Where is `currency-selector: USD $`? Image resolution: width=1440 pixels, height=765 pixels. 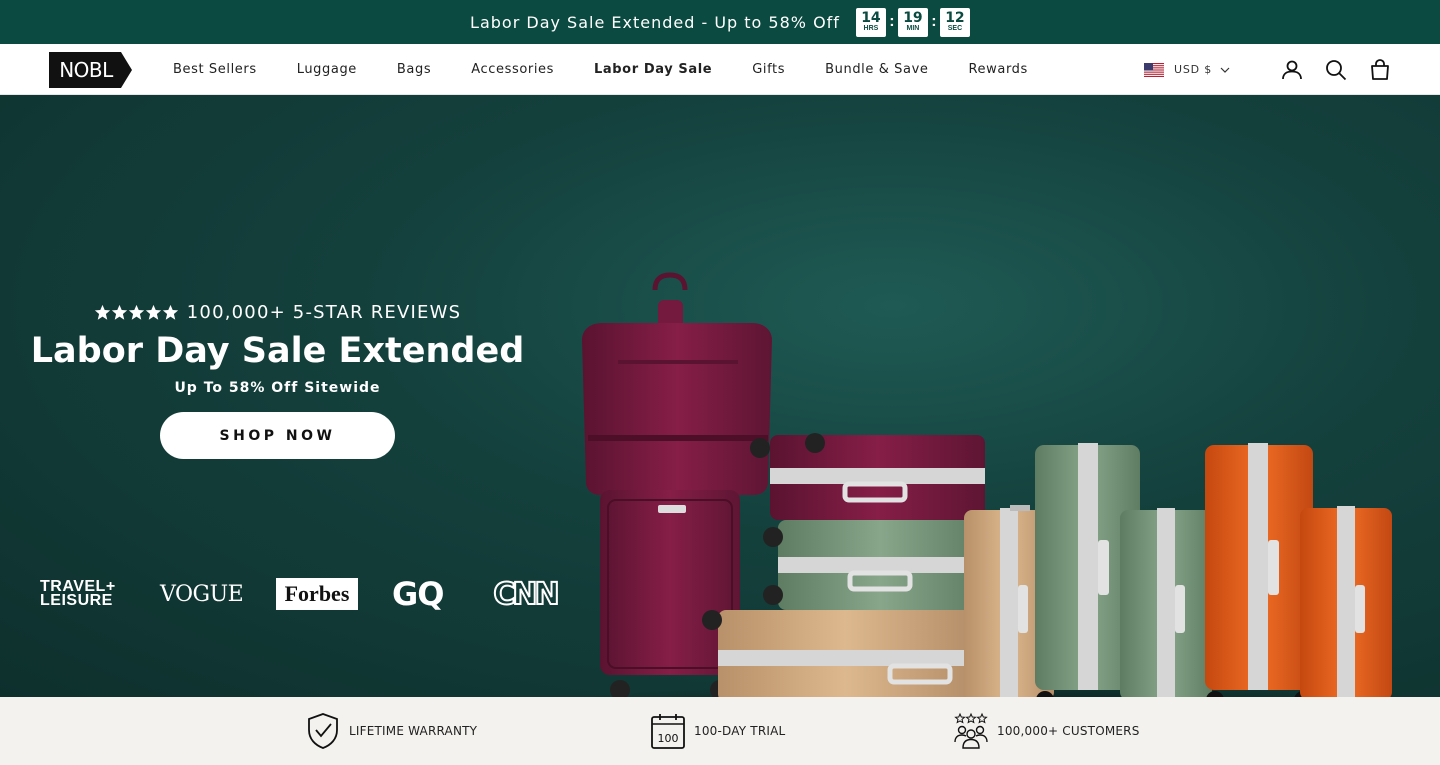 currency-selector: USD $ is located at coordinates (1187, 69).